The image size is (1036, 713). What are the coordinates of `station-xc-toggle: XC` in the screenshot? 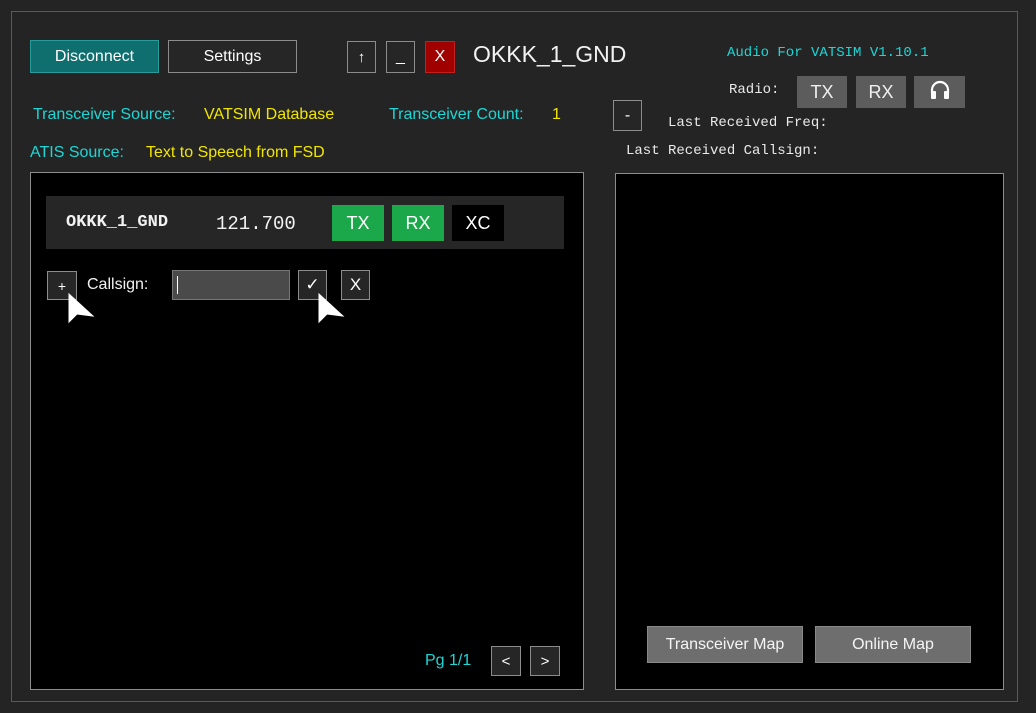 It's located at (478, 223).